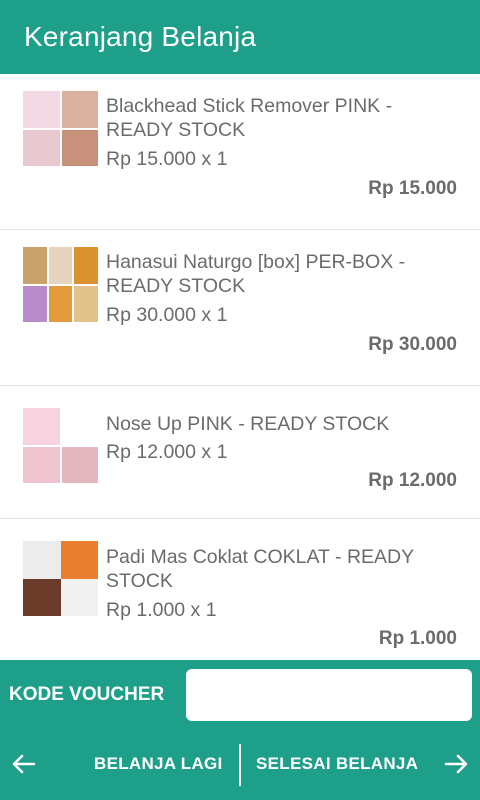 The width and height of the screenshot is (480, 800). I want to click on voucher-label: KODE VOUCHER, so click(87, 694).